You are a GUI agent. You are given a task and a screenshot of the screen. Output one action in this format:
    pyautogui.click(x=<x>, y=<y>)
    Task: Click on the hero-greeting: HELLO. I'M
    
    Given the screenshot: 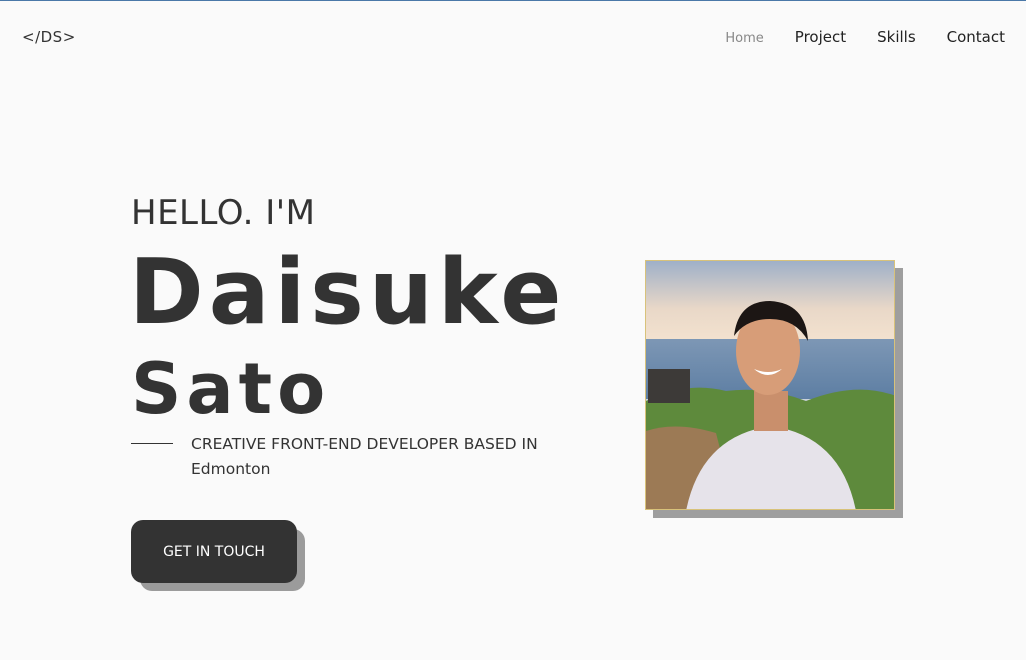 What is the action you would take?
    pyautogui.click(x=223, y=213)
    